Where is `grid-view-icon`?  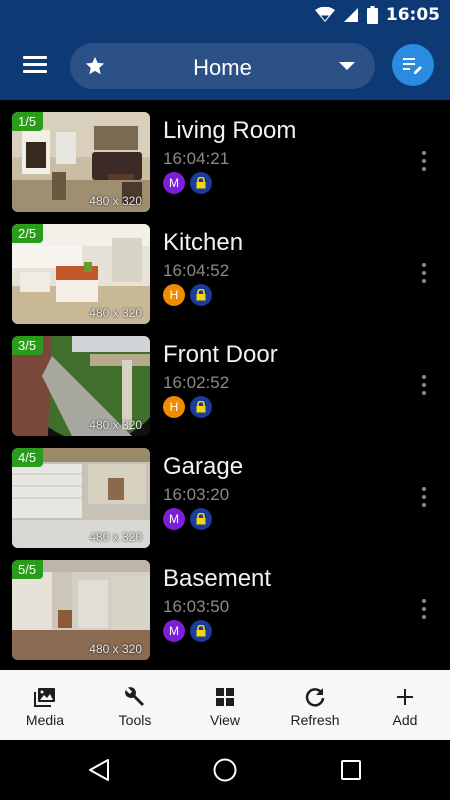 grid-view-icon is located at coordinates (225, 697).